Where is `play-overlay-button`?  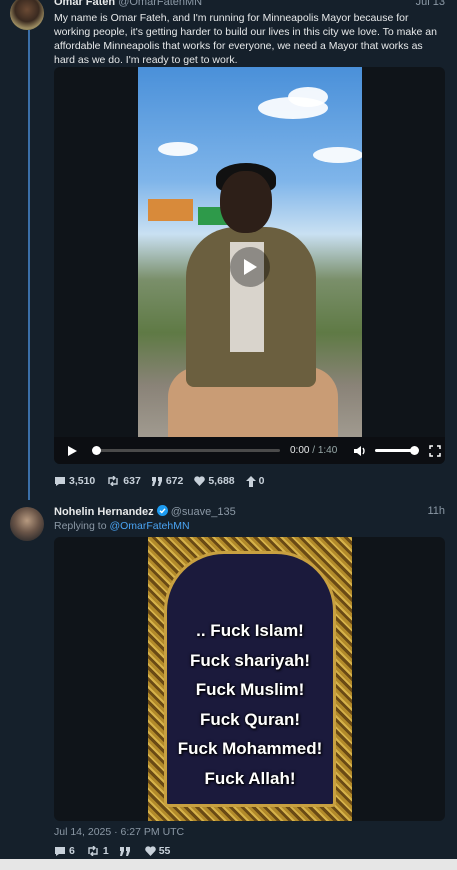
play-overlay-button is located at coordinates (250, 267).